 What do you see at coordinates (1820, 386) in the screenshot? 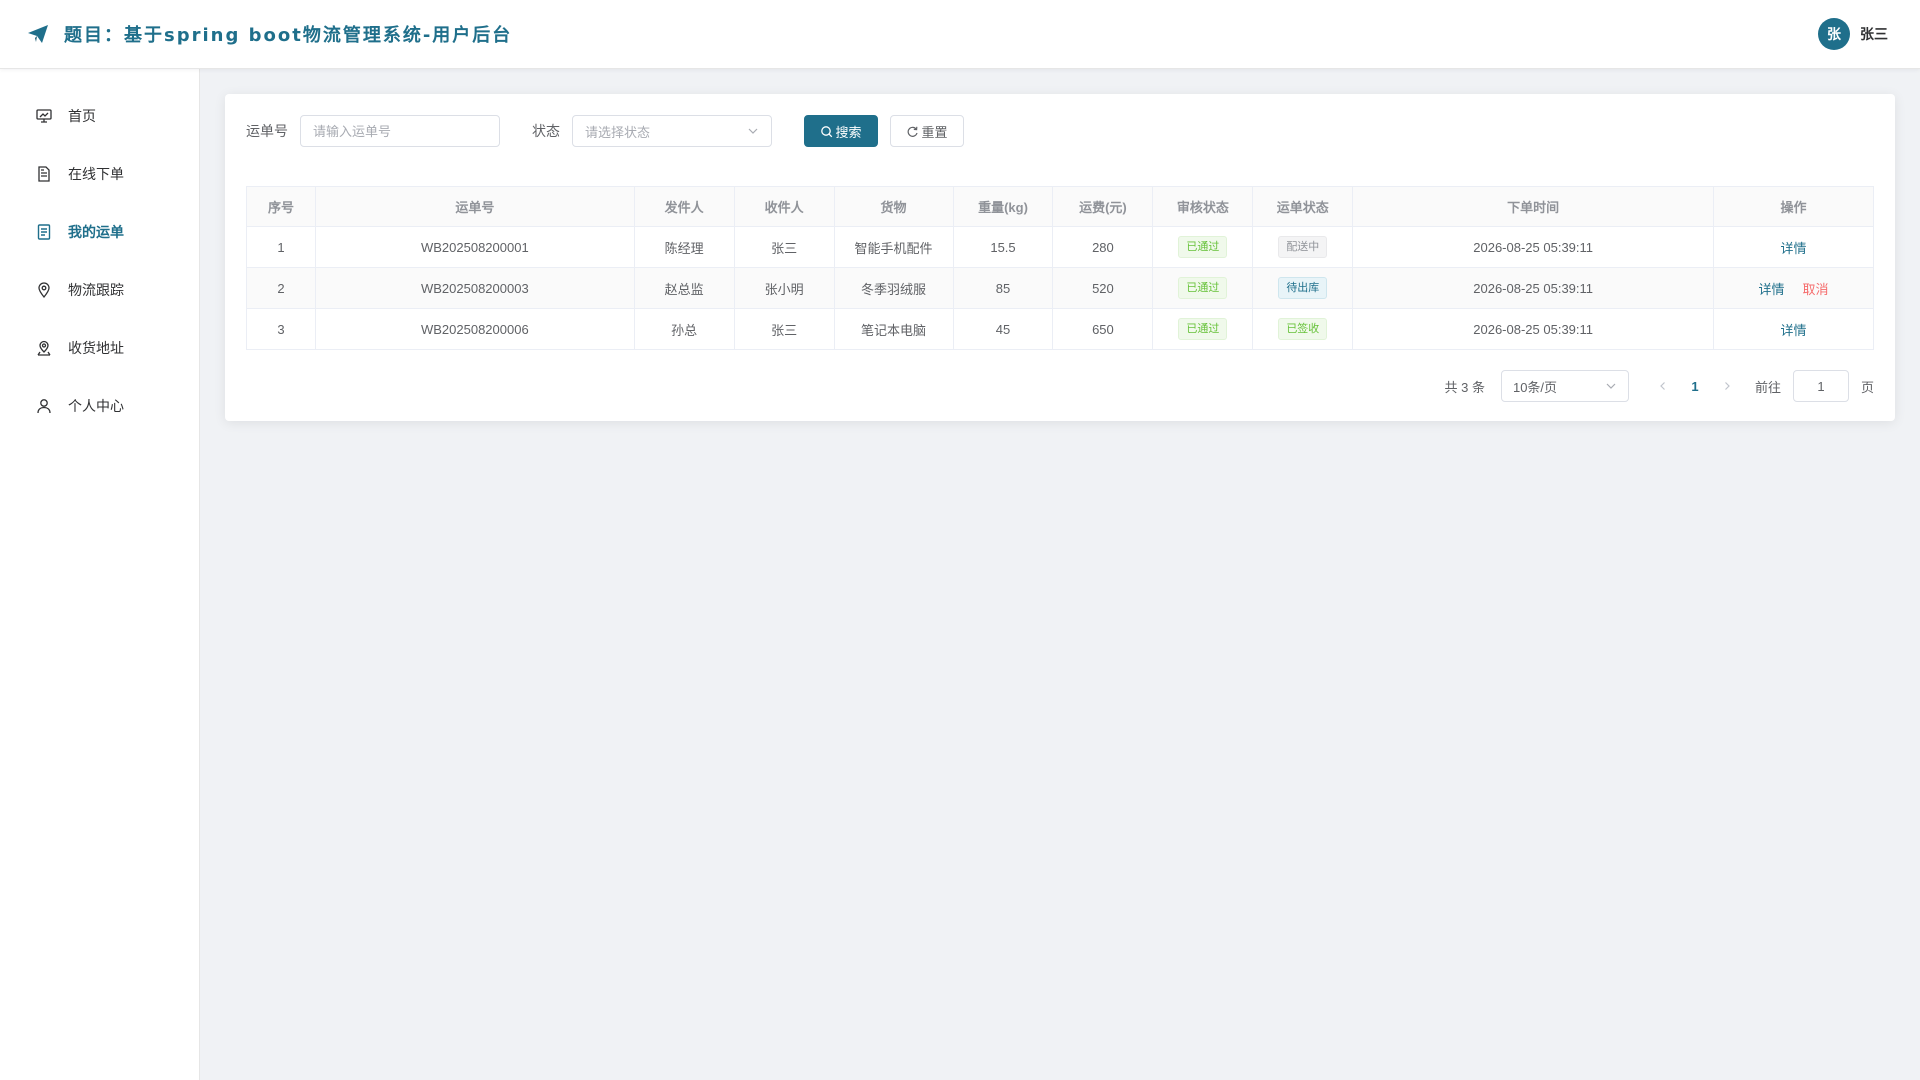
I see `goto-page-input` at bounding box center [1820, 386].